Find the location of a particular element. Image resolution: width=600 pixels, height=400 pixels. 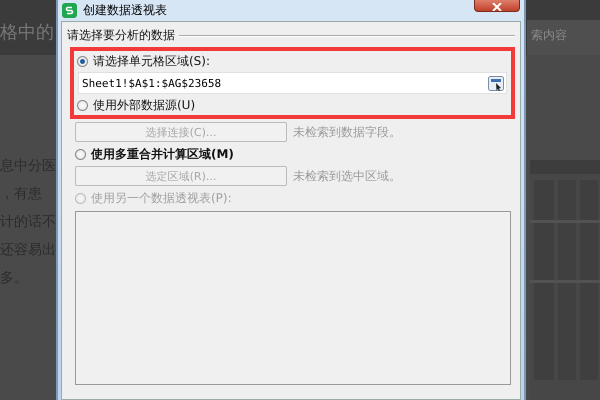

close-icon is located at coordinates (497, 7).